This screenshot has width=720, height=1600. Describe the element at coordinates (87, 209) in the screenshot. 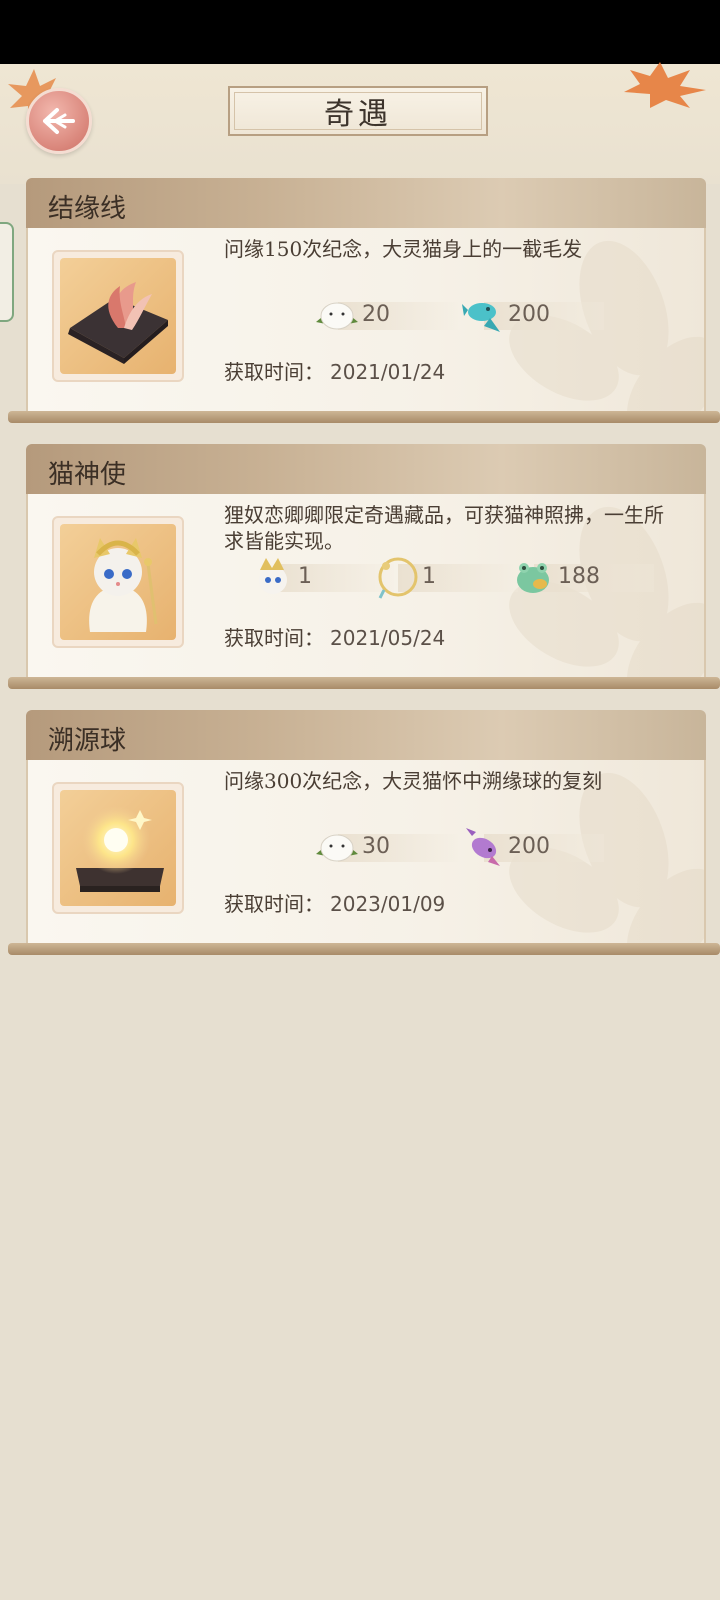

I see `card-title: 结缘线` at that location.